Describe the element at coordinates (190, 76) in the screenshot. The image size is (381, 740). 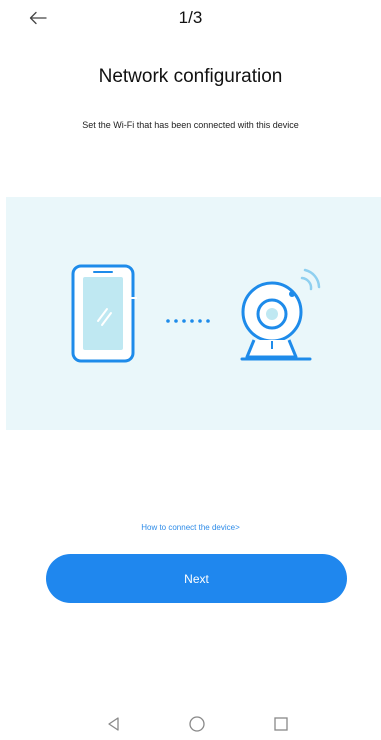
I see `page-title: Network configuration` at that location.